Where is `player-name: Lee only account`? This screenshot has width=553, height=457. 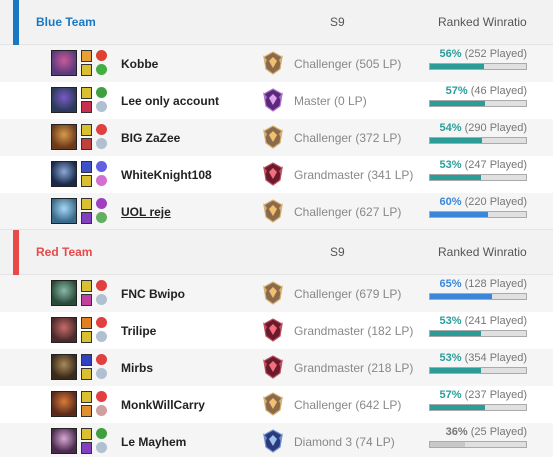 player-name: Lee only account is located at coordinates (170, 101).